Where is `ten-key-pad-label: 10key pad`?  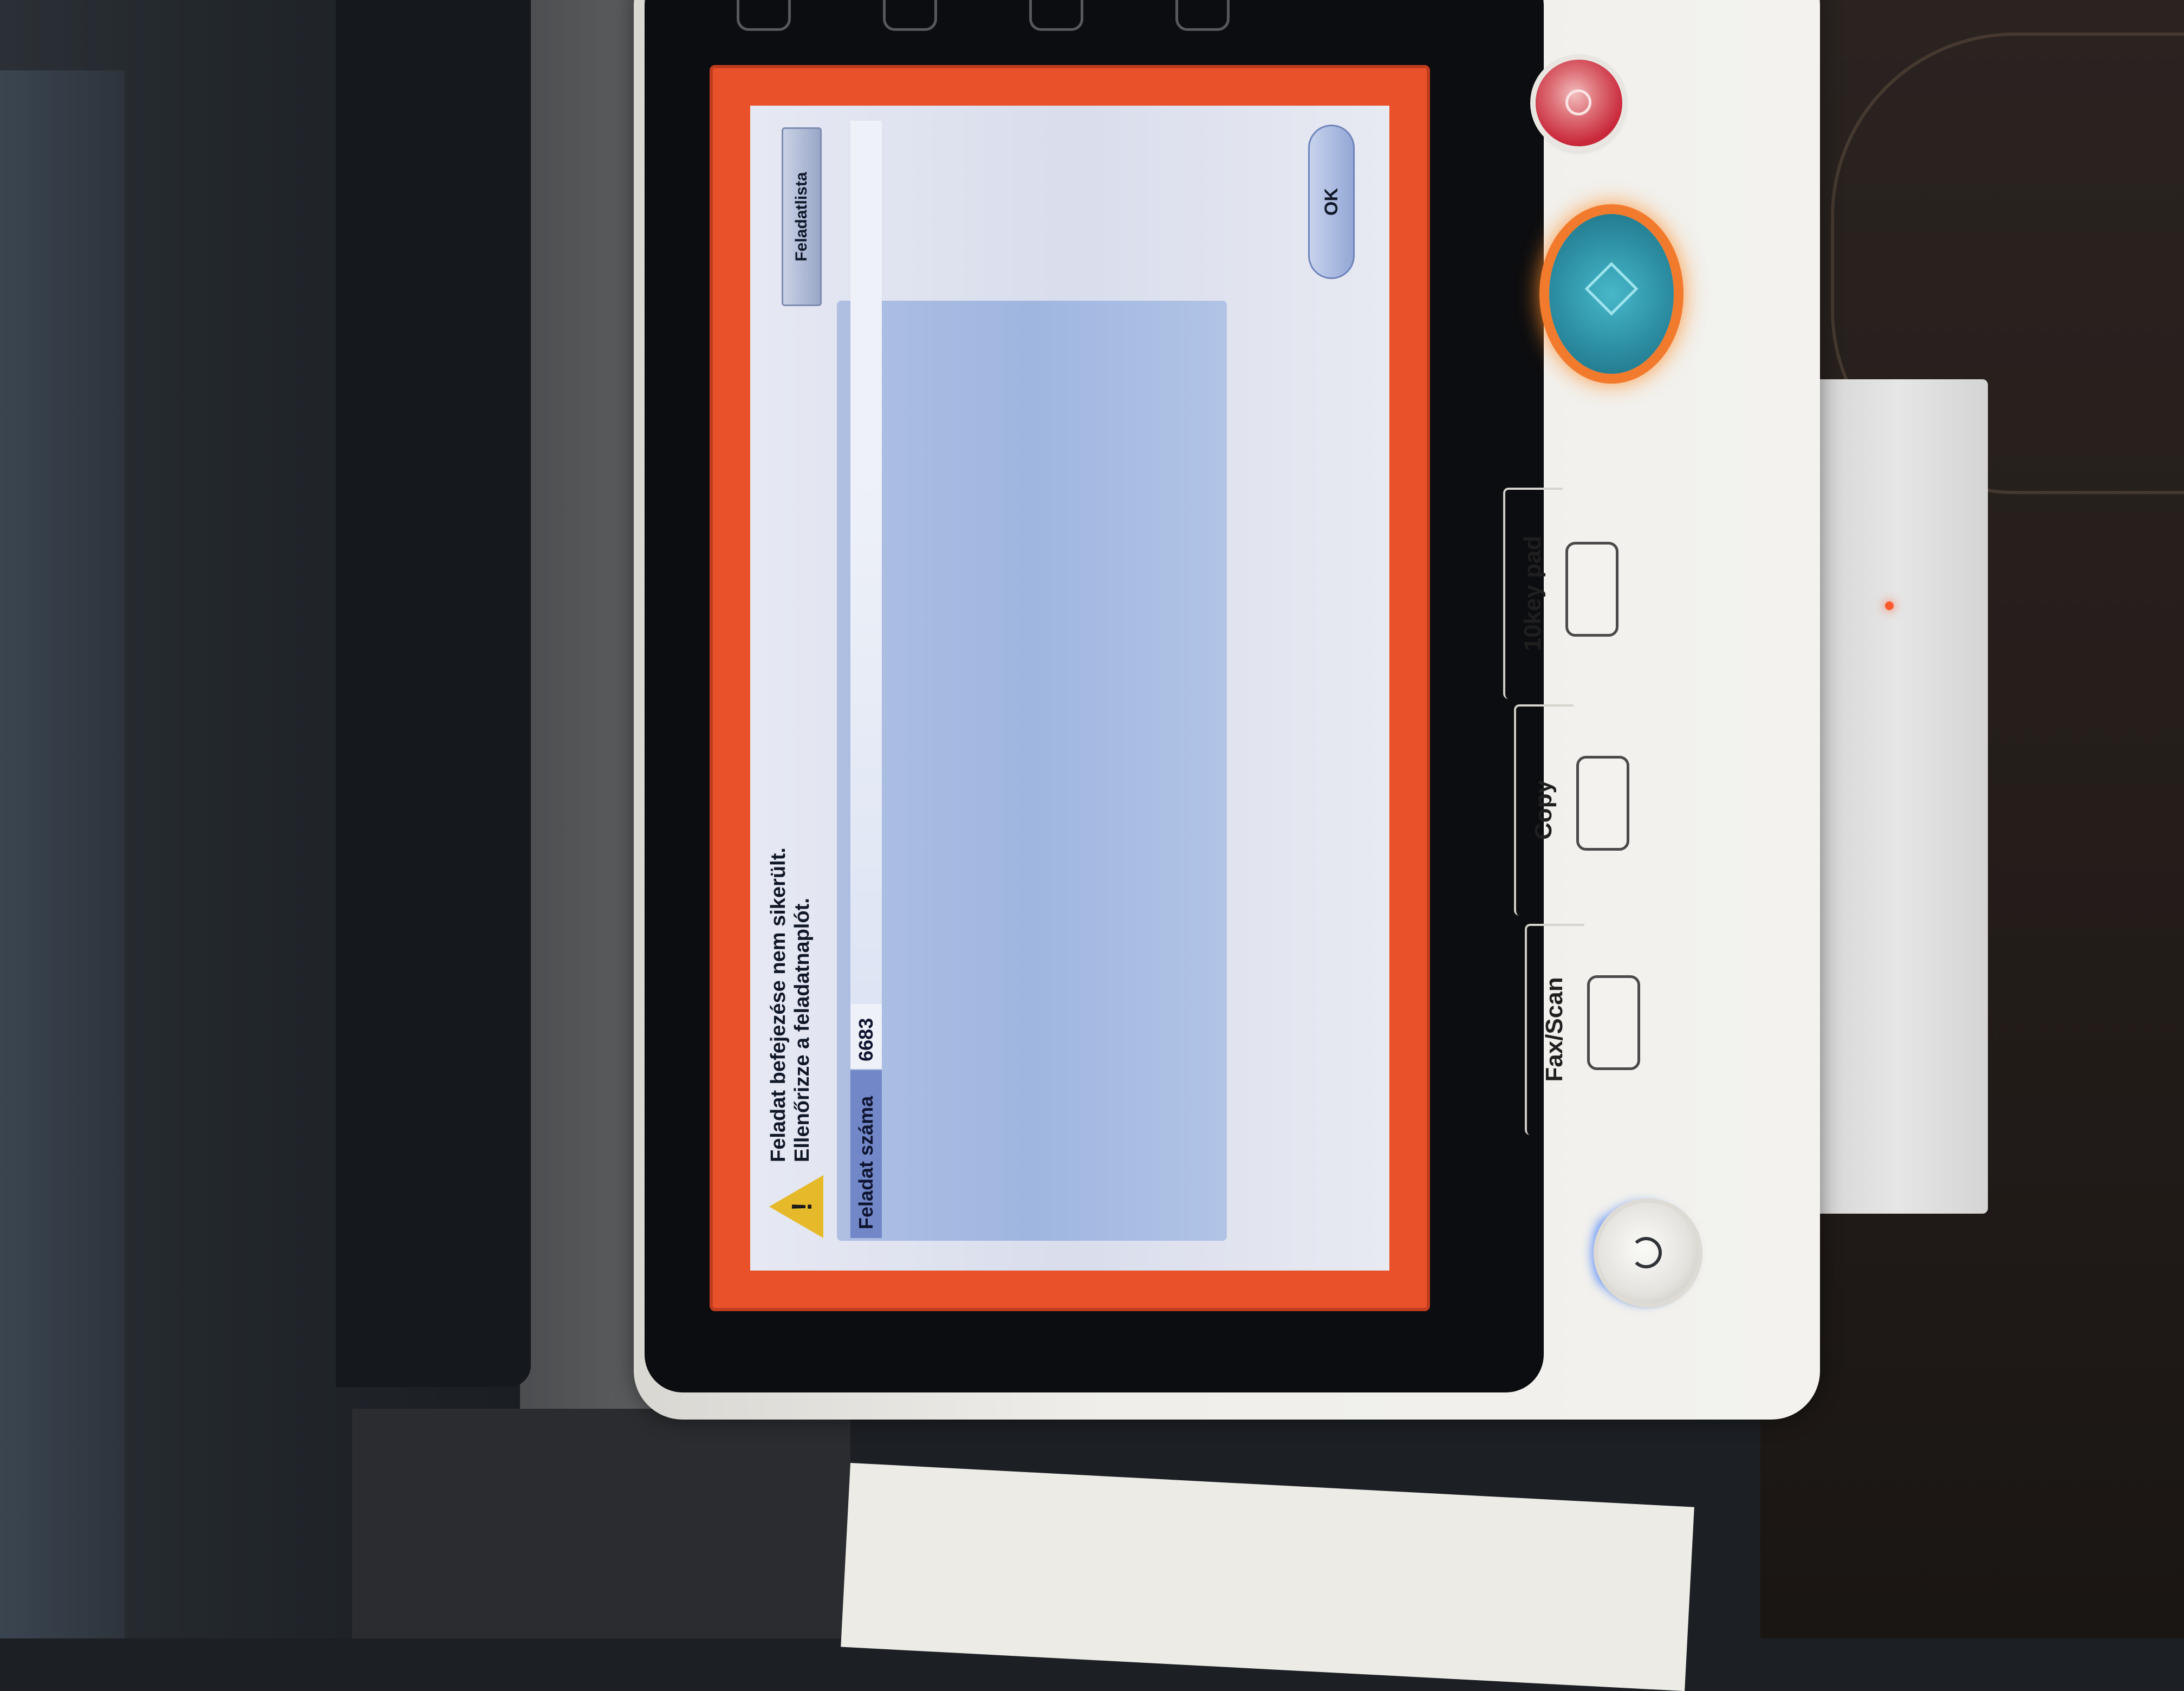
ten-key-pad-label: 10key pad is located at coordinates (1532, 593).